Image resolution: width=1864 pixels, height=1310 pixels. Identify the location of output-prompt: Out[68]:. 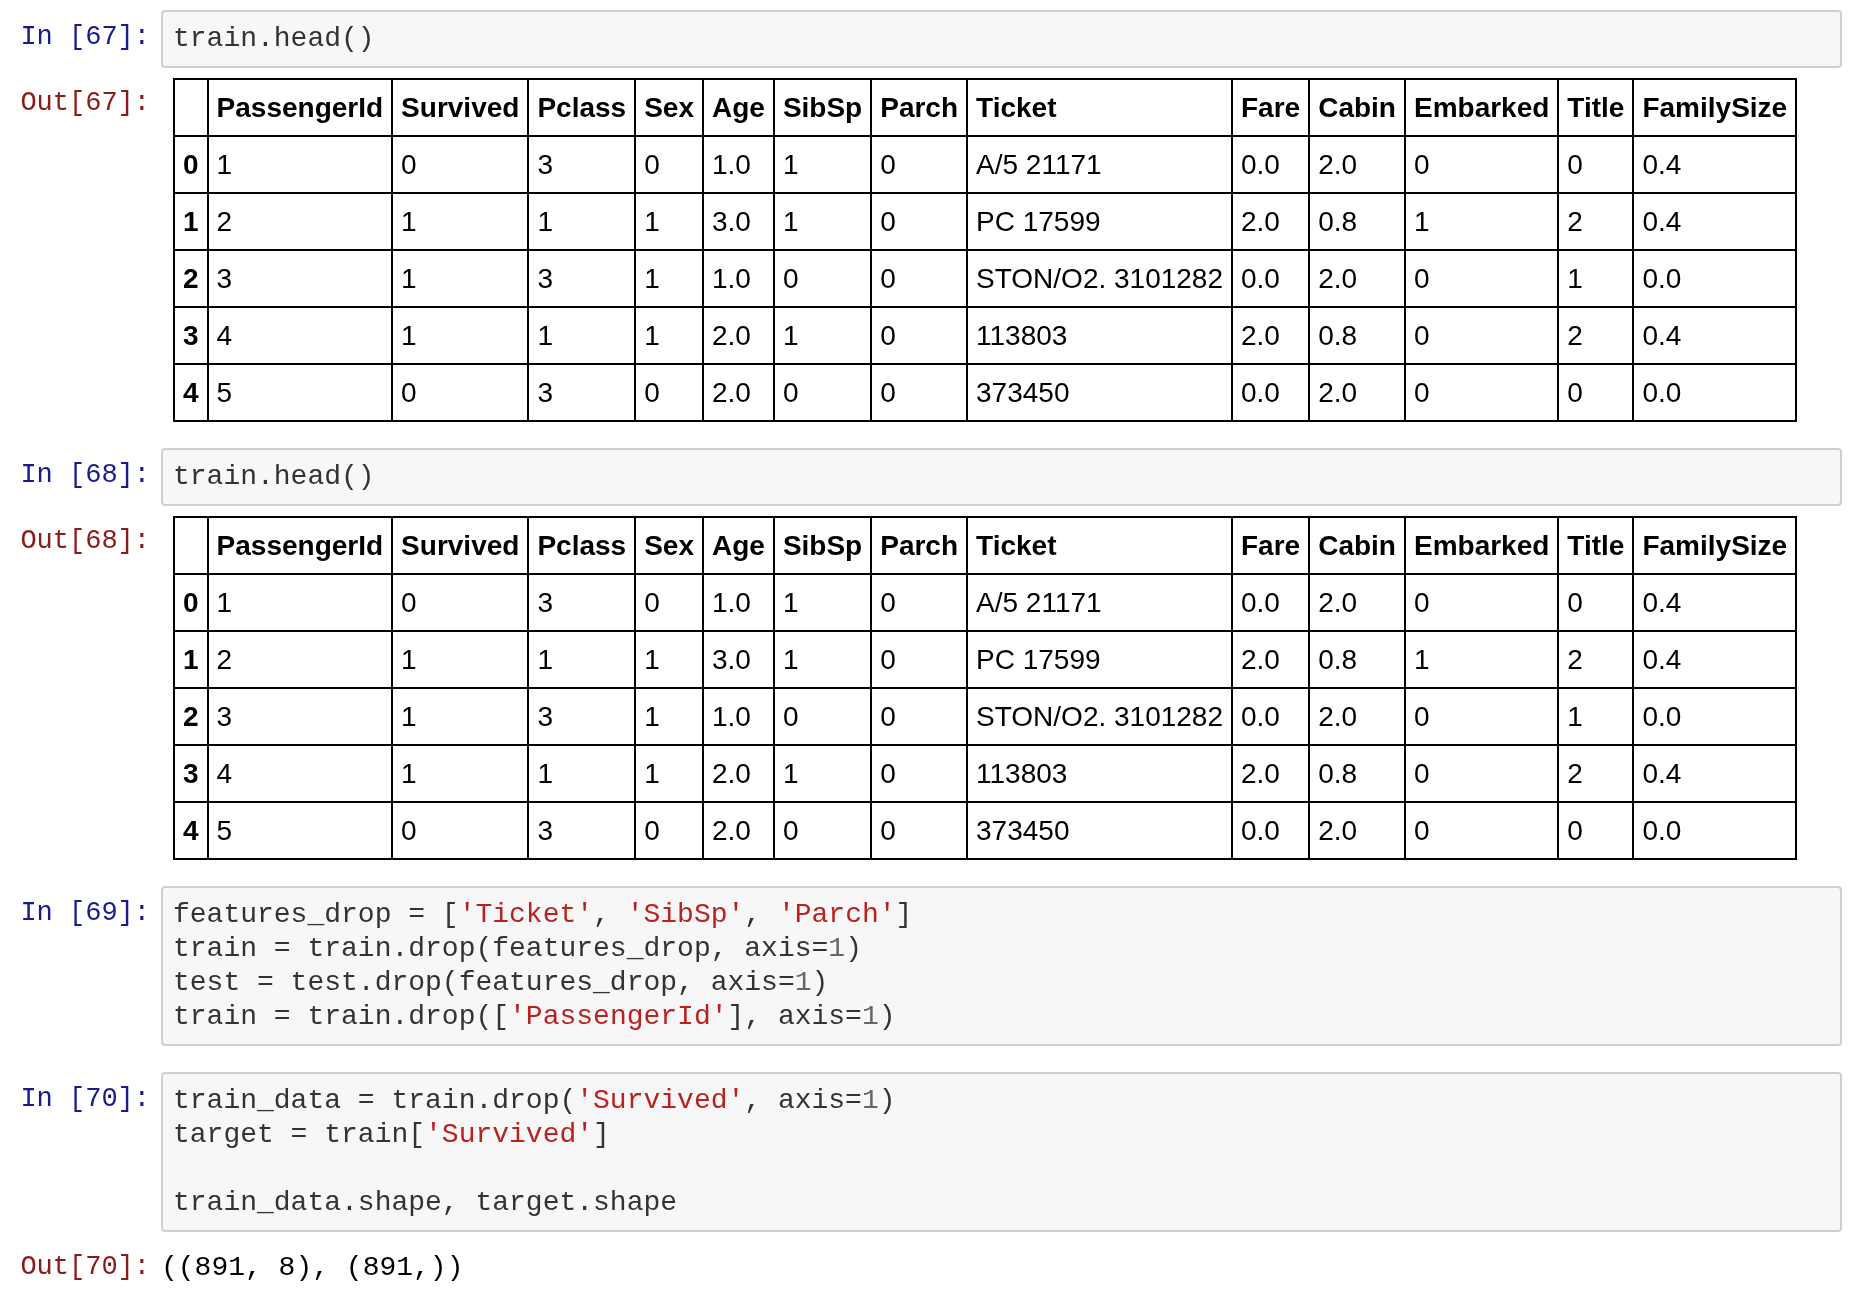
(85, 540).